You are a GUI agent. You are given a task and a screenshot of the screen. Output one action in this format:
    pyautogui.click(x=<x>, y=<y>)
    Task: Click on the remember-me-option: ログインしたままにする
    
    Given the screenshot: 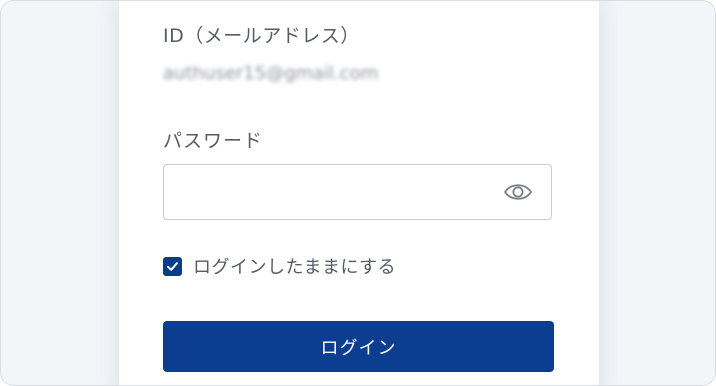 What is the action you would take?
    pyautogui.click(x=279, y=266)
    